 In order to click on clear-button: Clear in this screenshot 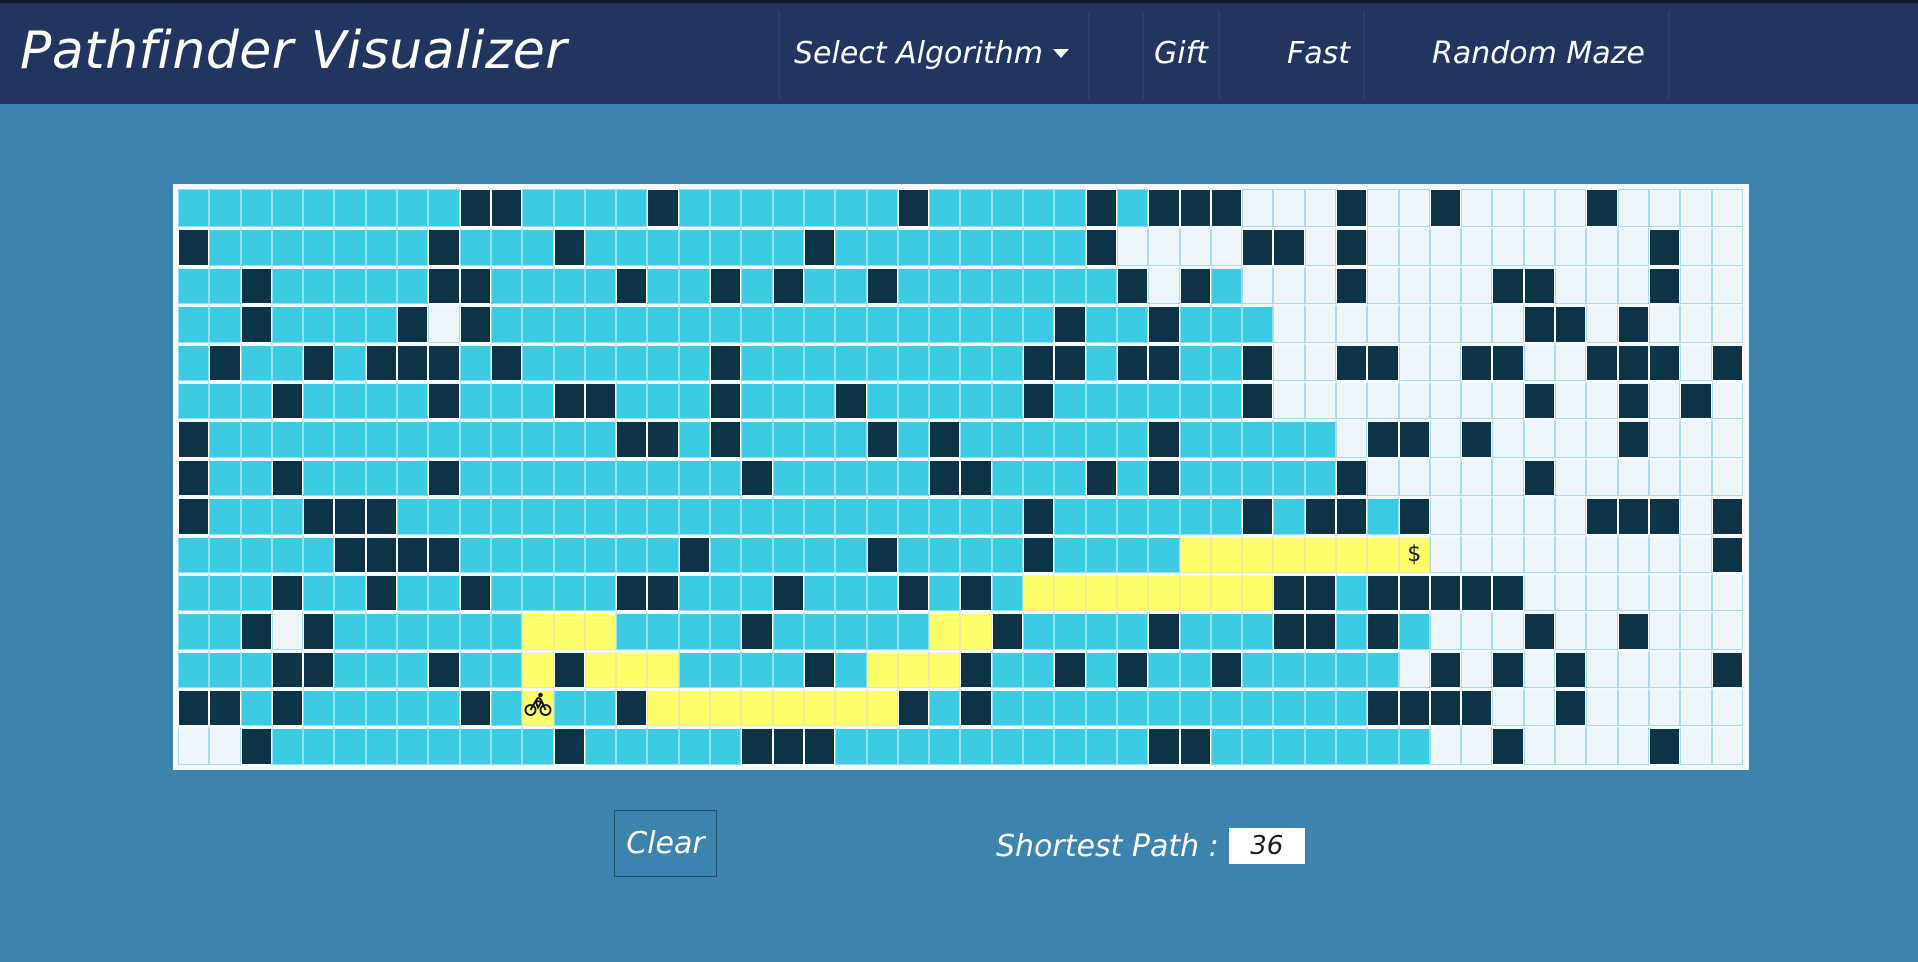, I will do `click(665, 843)`.